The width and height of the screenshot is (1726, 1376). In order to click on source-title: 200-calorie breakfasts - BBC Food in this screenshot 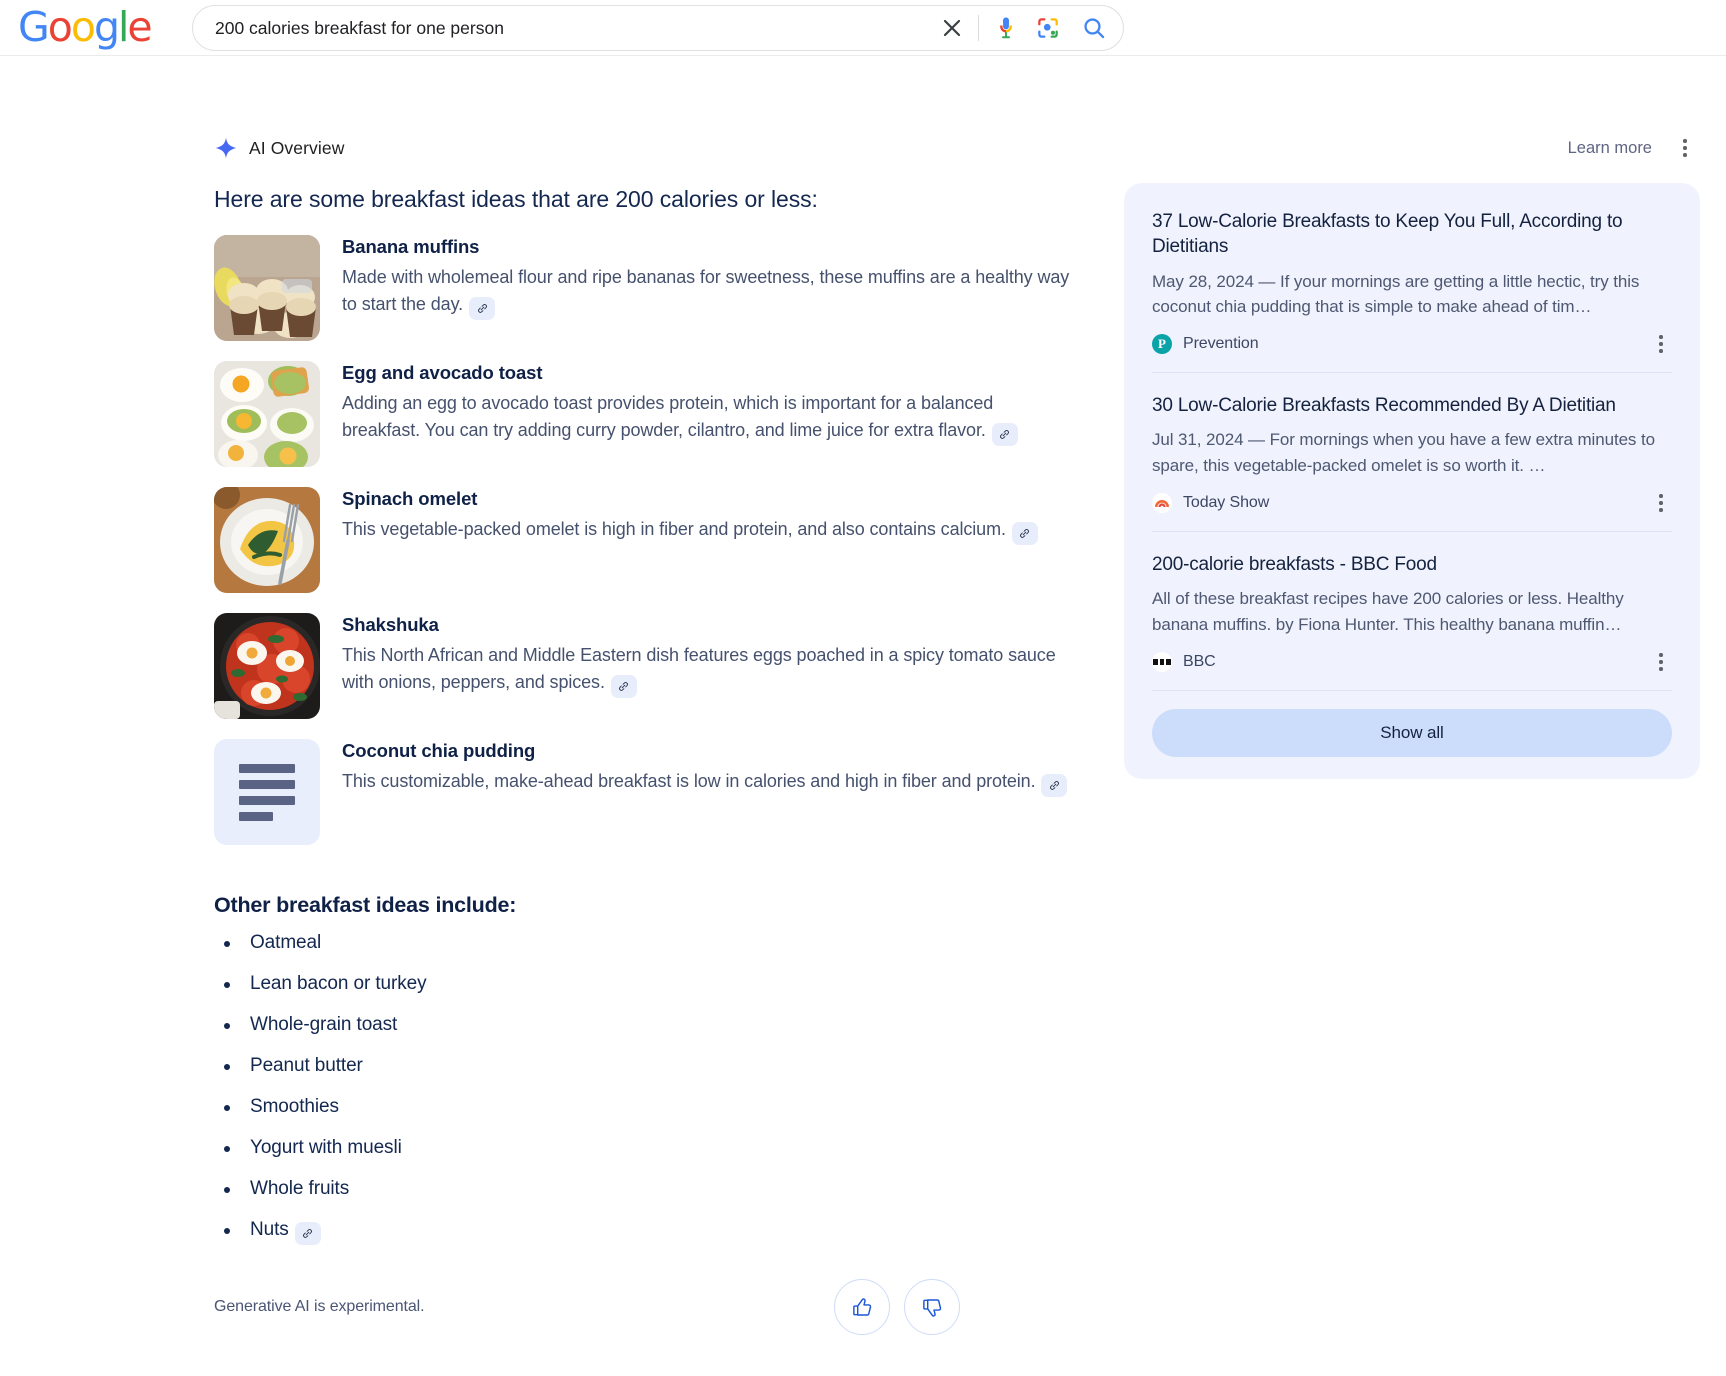, I will do `click(1412, 564)`.